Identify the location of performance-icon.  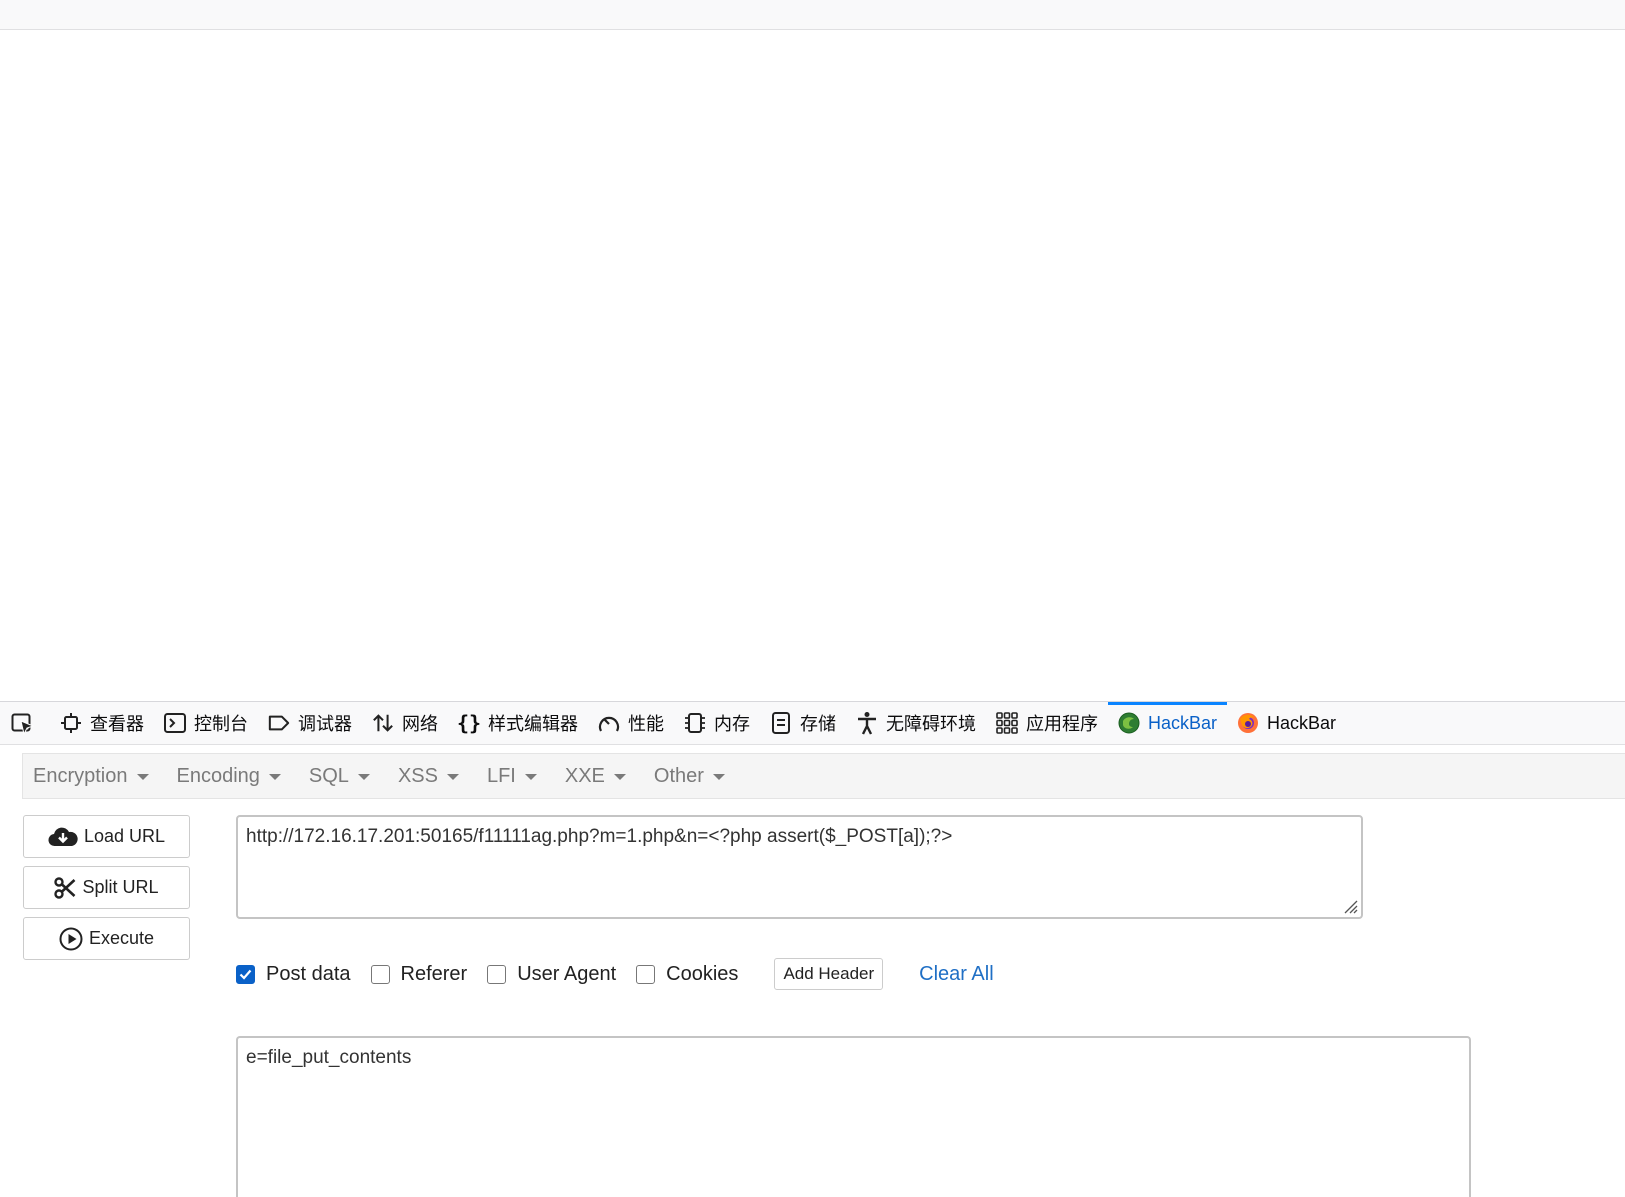
(609, 723).